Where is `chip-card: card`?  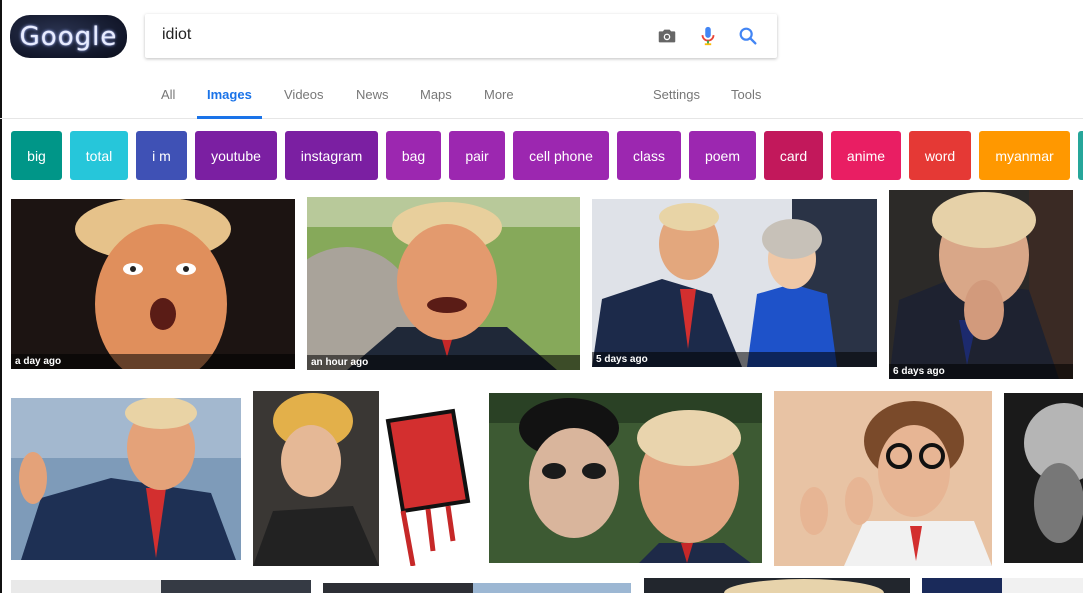
chip-card: card is located at coordinates (793, 155).